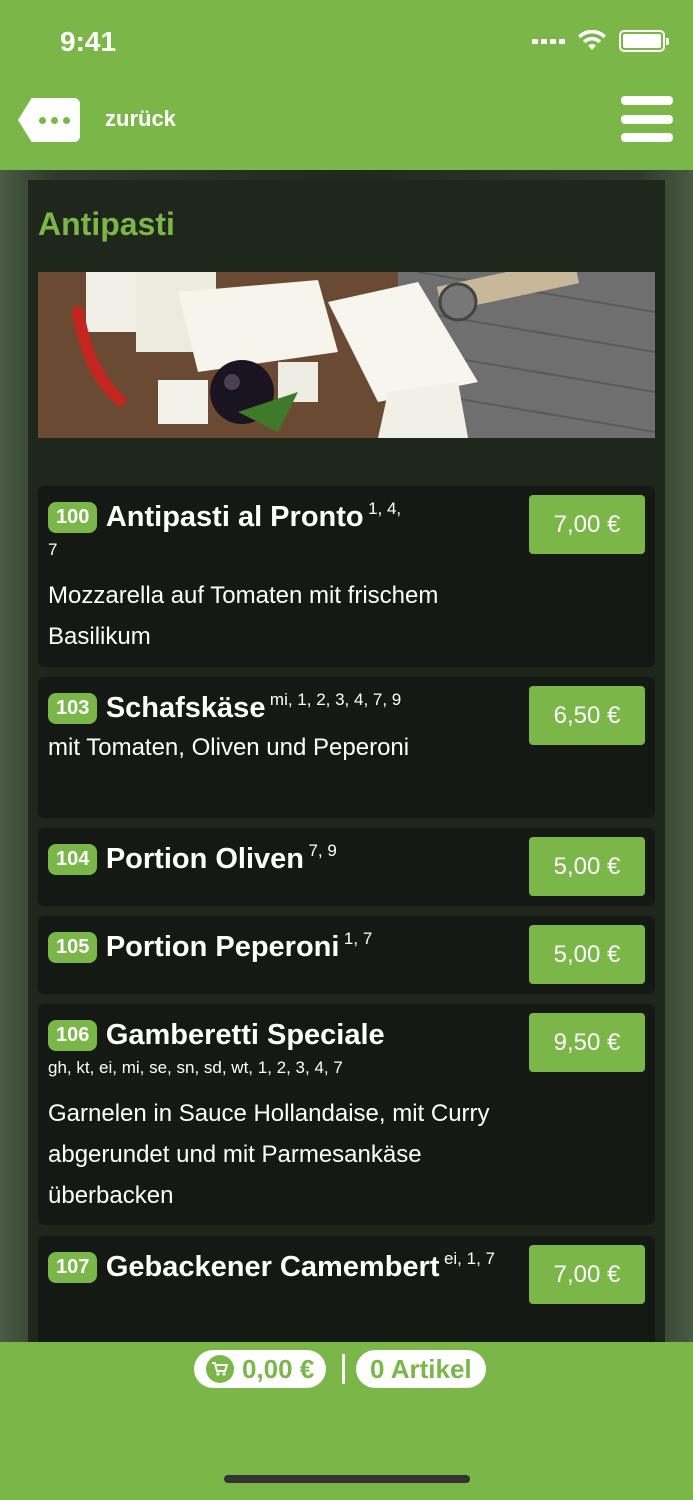 This screenshot has height=1500, width=693. I want to click on menu-item: 104 Portion Oliven 7, 9 5,00 €, so click(346, 867).